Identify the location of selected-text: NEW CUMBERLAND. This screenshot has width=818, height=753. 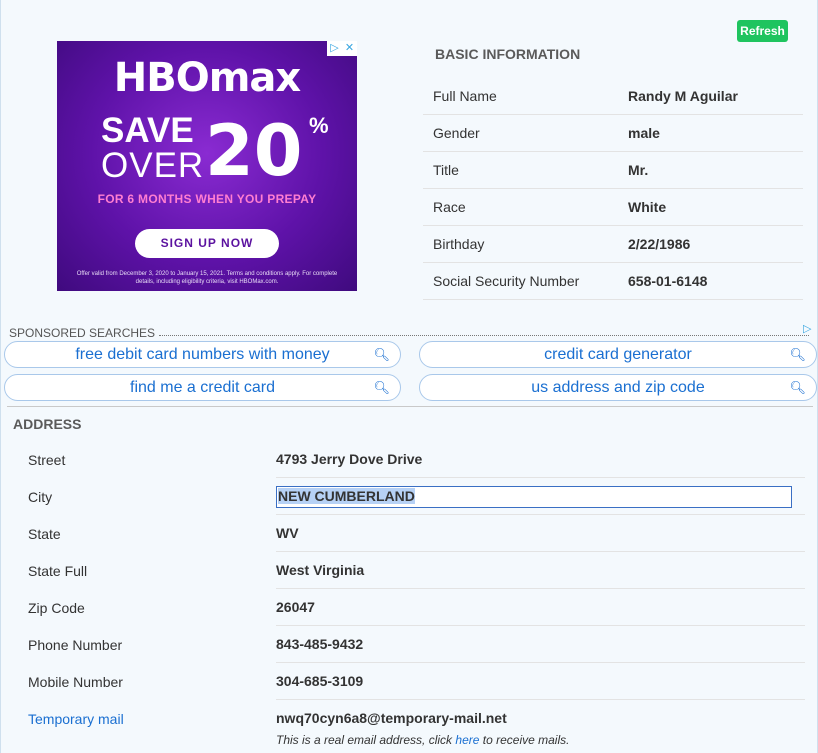
(346, 496).